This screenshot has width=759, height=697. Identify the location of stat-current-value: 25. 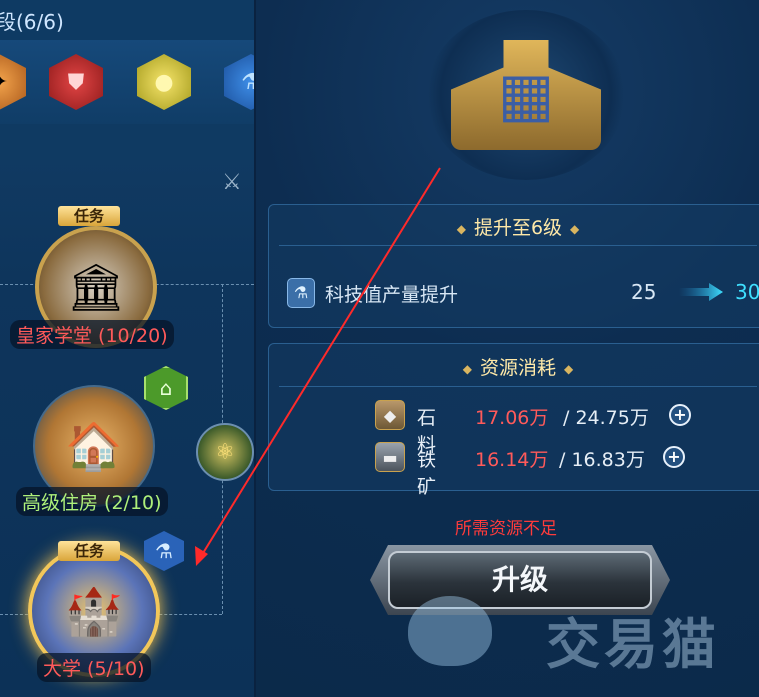
(644, 292).